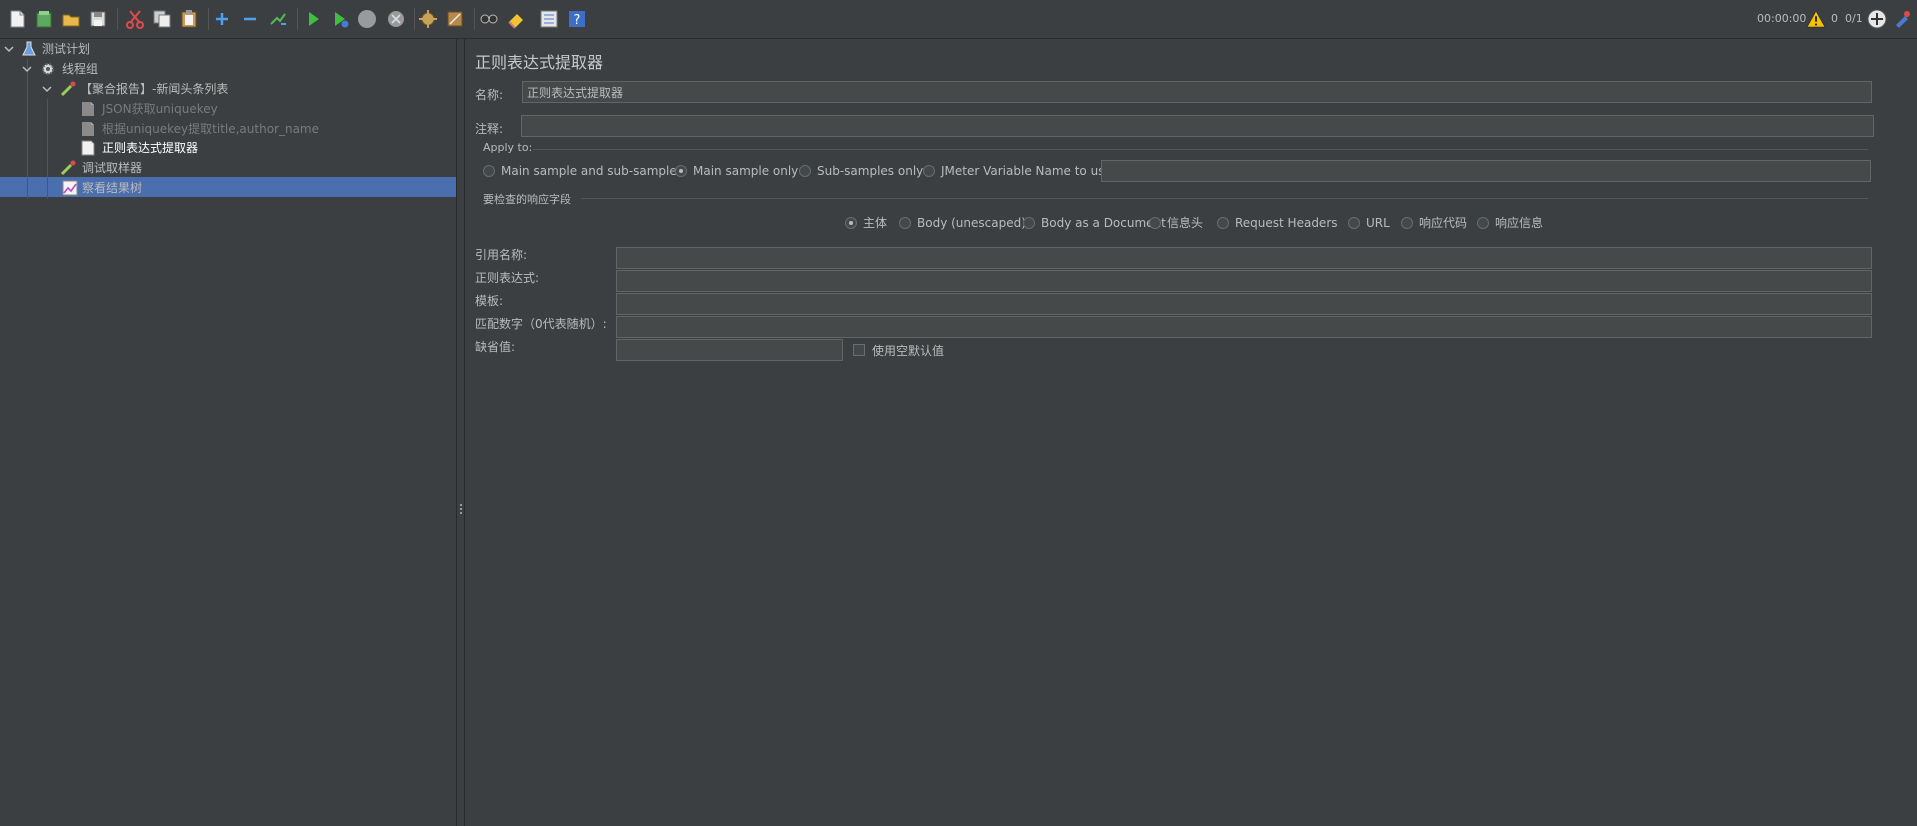  What do you see at coordinates (1486, 171) in the screenshot?
I see `jmeter-variable-field` at bounding box center [1486, 171].